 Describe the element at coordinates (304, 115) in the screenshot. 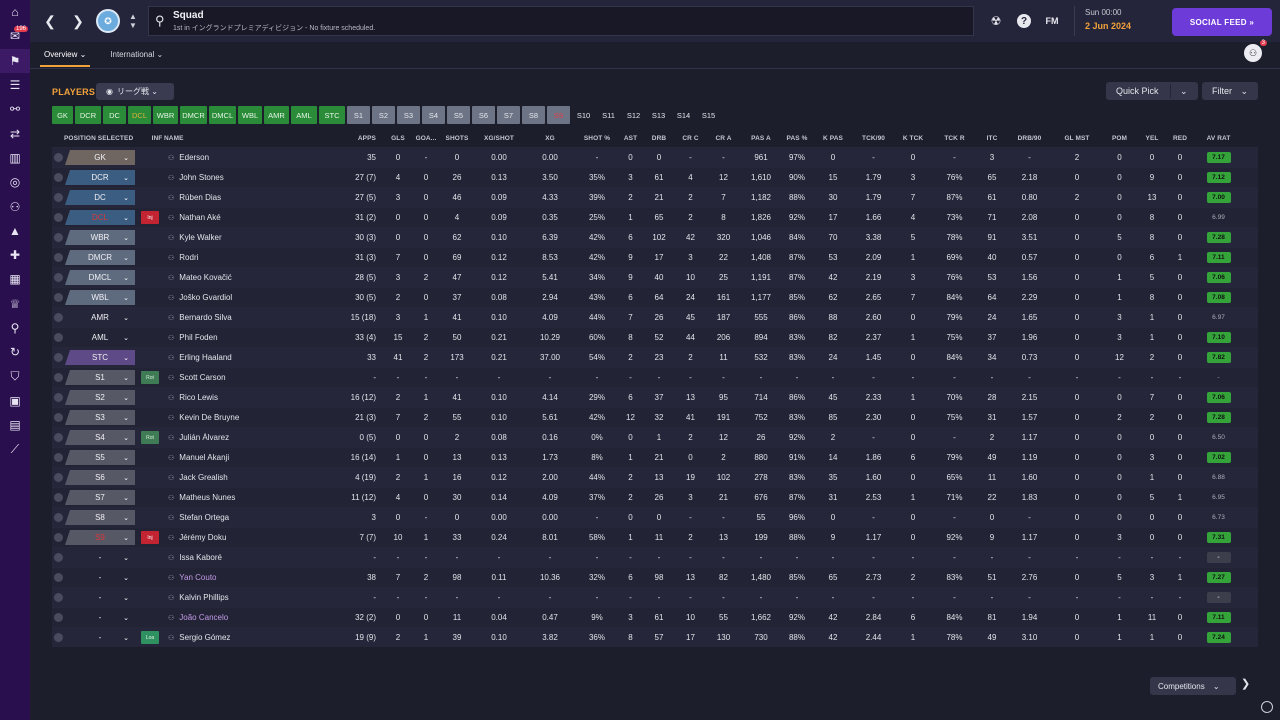

I see `position-button-aml: AML` at that location.